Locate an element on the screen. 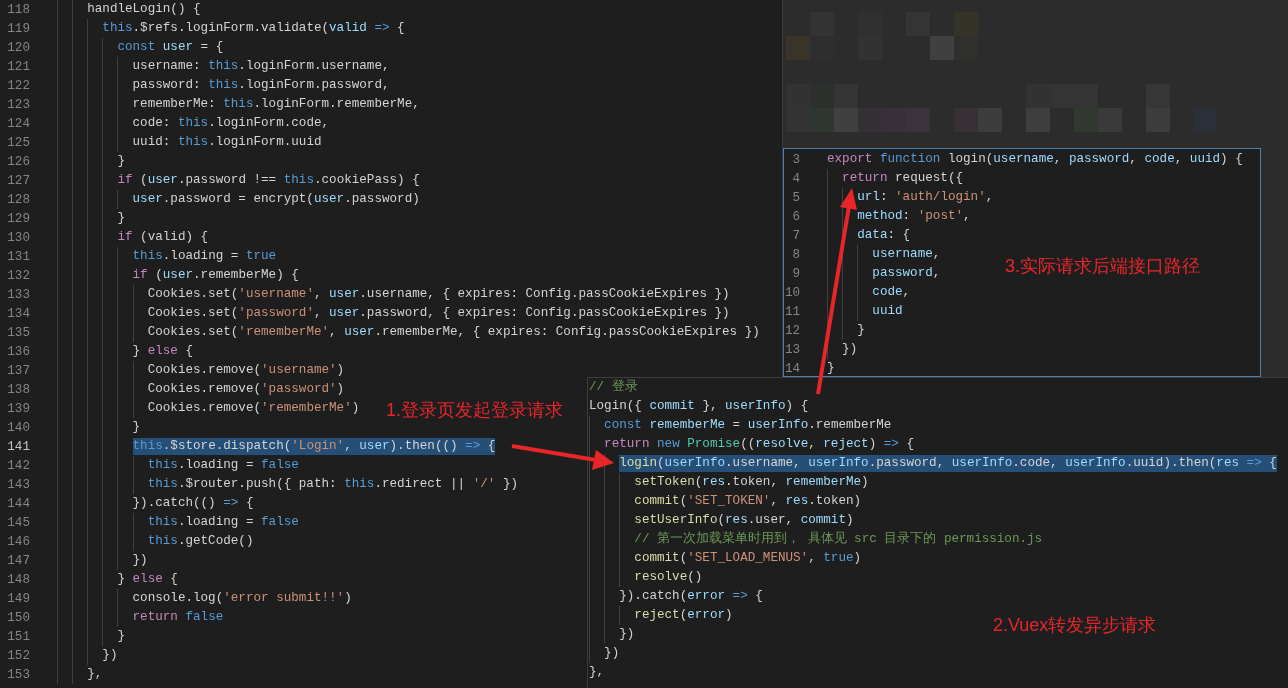 The image size is (1288, 688). line-number: 13 is located at coordinates (792, 349).